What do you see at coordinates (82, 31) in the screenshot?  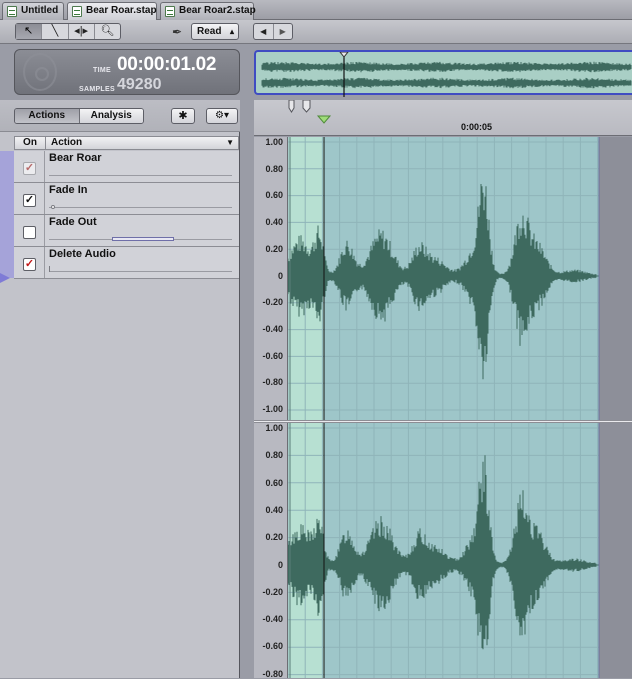 I see `scrub-tool-icon: ◂|▸` at bounding box center [82, 31].